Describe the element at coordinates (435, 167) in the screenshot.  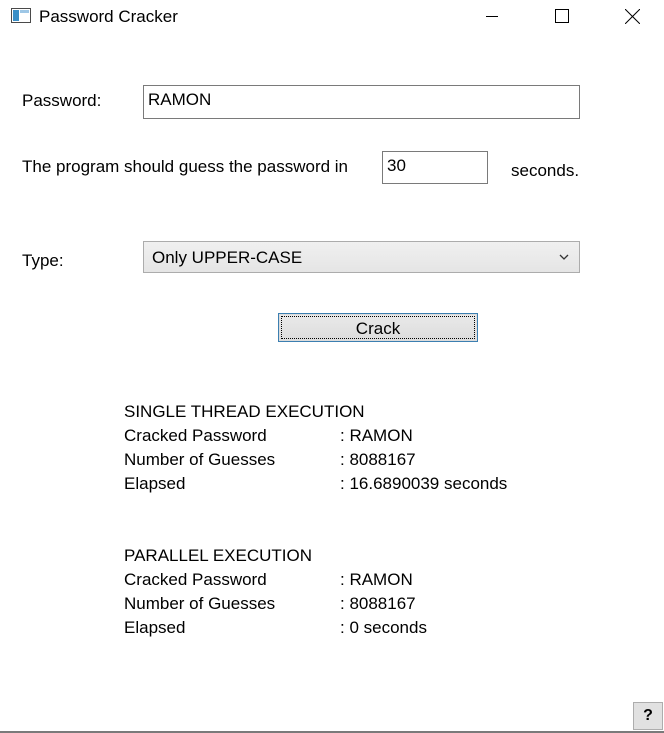
I see `time-seconds-input: 30` at that location.